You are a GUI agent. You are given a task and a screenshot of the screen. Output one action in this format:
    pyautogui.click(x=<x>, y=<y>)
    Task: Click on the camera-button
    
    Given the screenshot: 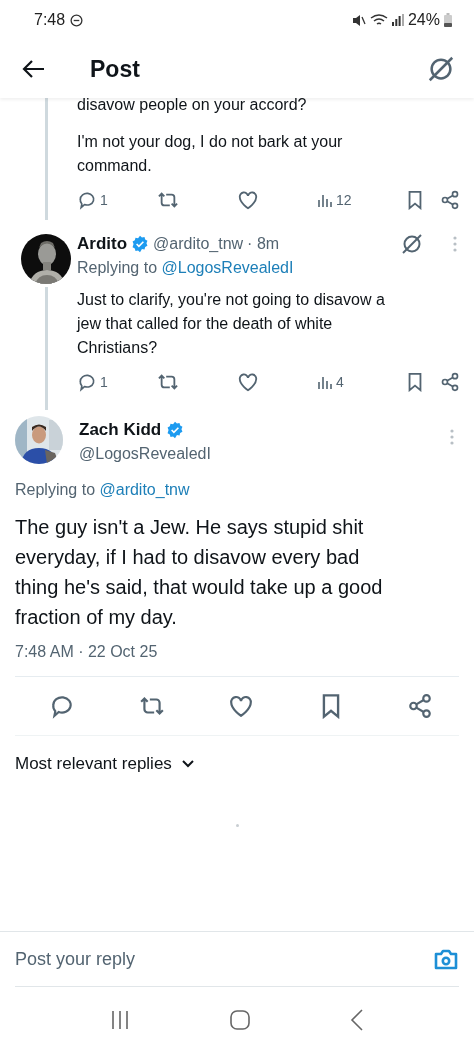 What is the action you would take?
    pyautogui.click(x=446, y=959)
    